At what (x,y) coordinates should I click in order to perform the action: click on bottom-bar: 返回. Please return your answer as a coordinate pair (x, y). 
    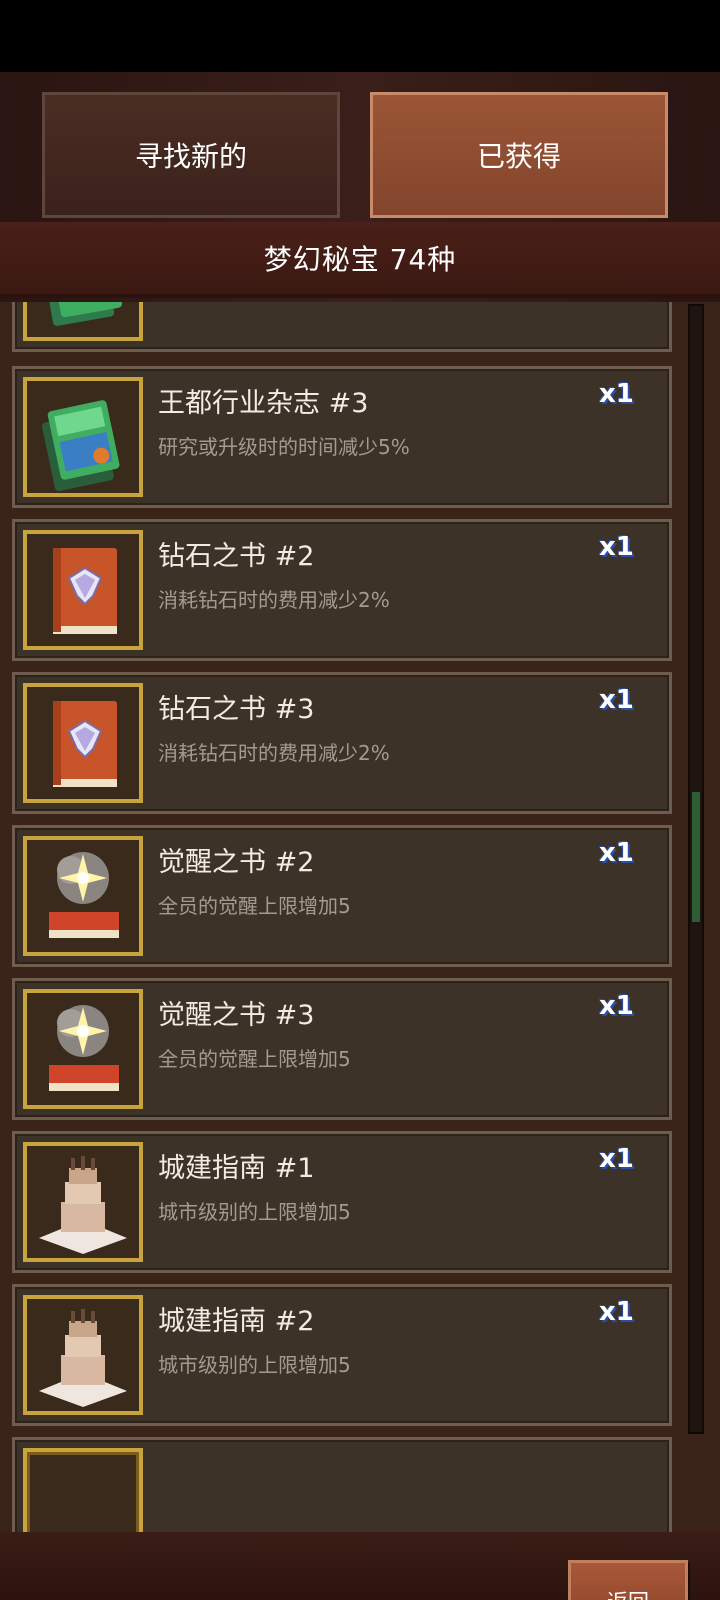
    Looking at the image, I should click on (360, 1566).